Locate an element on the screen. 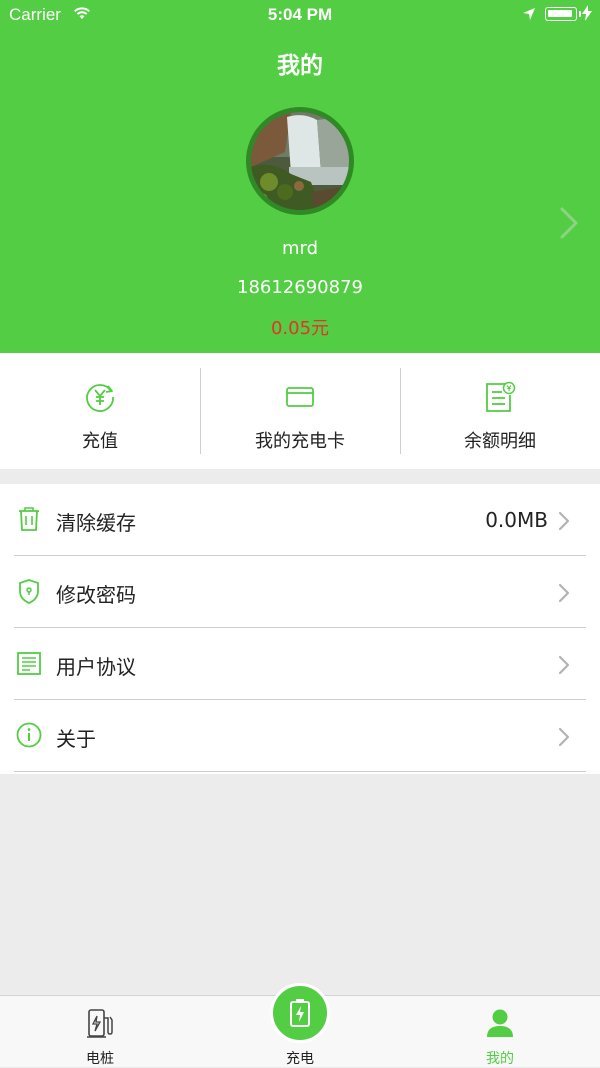 The image size is (600, 1068). battery-charge-icon is located at coordinates (300, 1013).